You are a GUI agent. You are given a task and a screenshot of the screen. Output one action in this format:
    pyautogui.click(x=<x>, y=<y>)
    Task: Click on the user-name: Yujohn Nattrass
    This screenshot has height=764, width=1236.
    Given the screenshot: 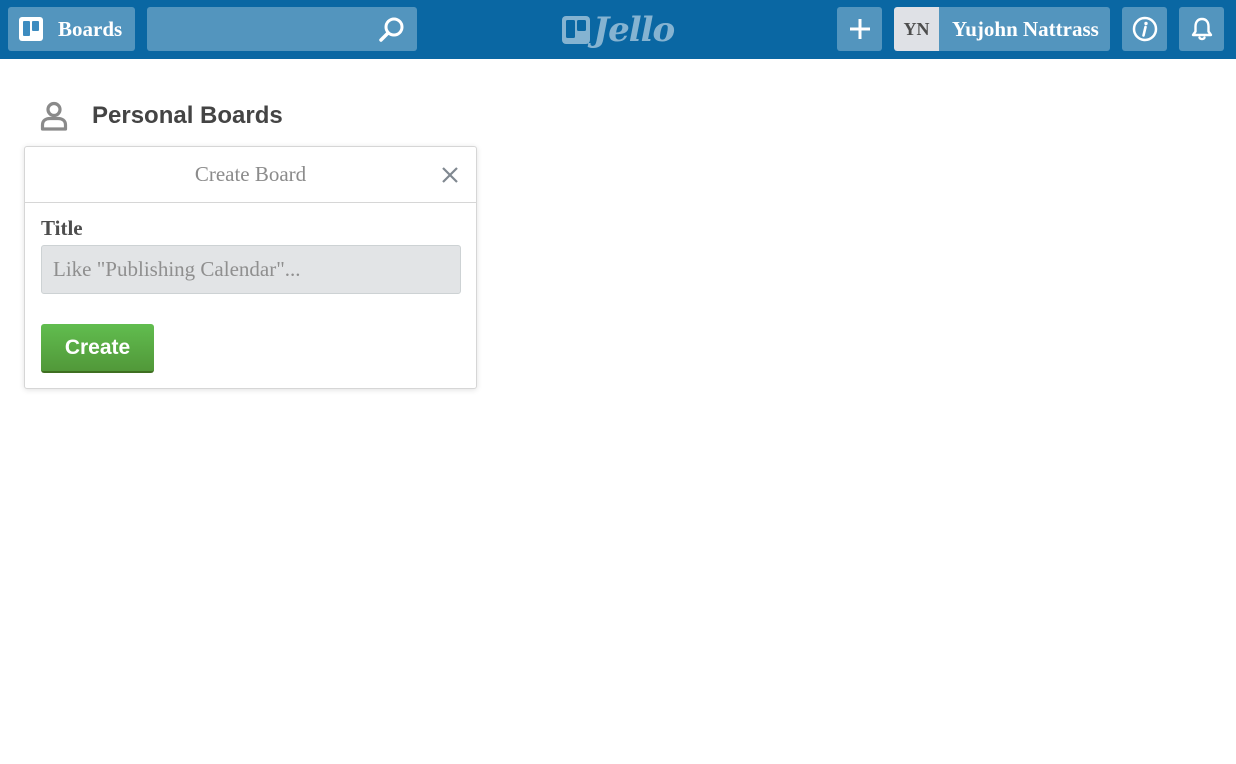 What is the action you would take?
    pyautogui.click(x=1025, y=28)
    